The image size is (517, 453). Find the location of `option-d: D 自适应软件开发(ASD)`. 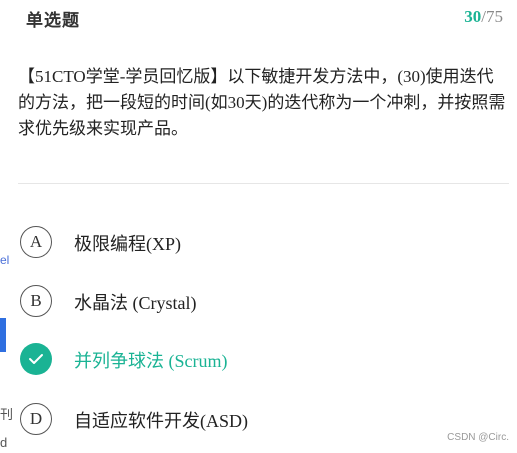

option-d: D 自适应软件开发(ASD) is located at coordinates (218, 420).